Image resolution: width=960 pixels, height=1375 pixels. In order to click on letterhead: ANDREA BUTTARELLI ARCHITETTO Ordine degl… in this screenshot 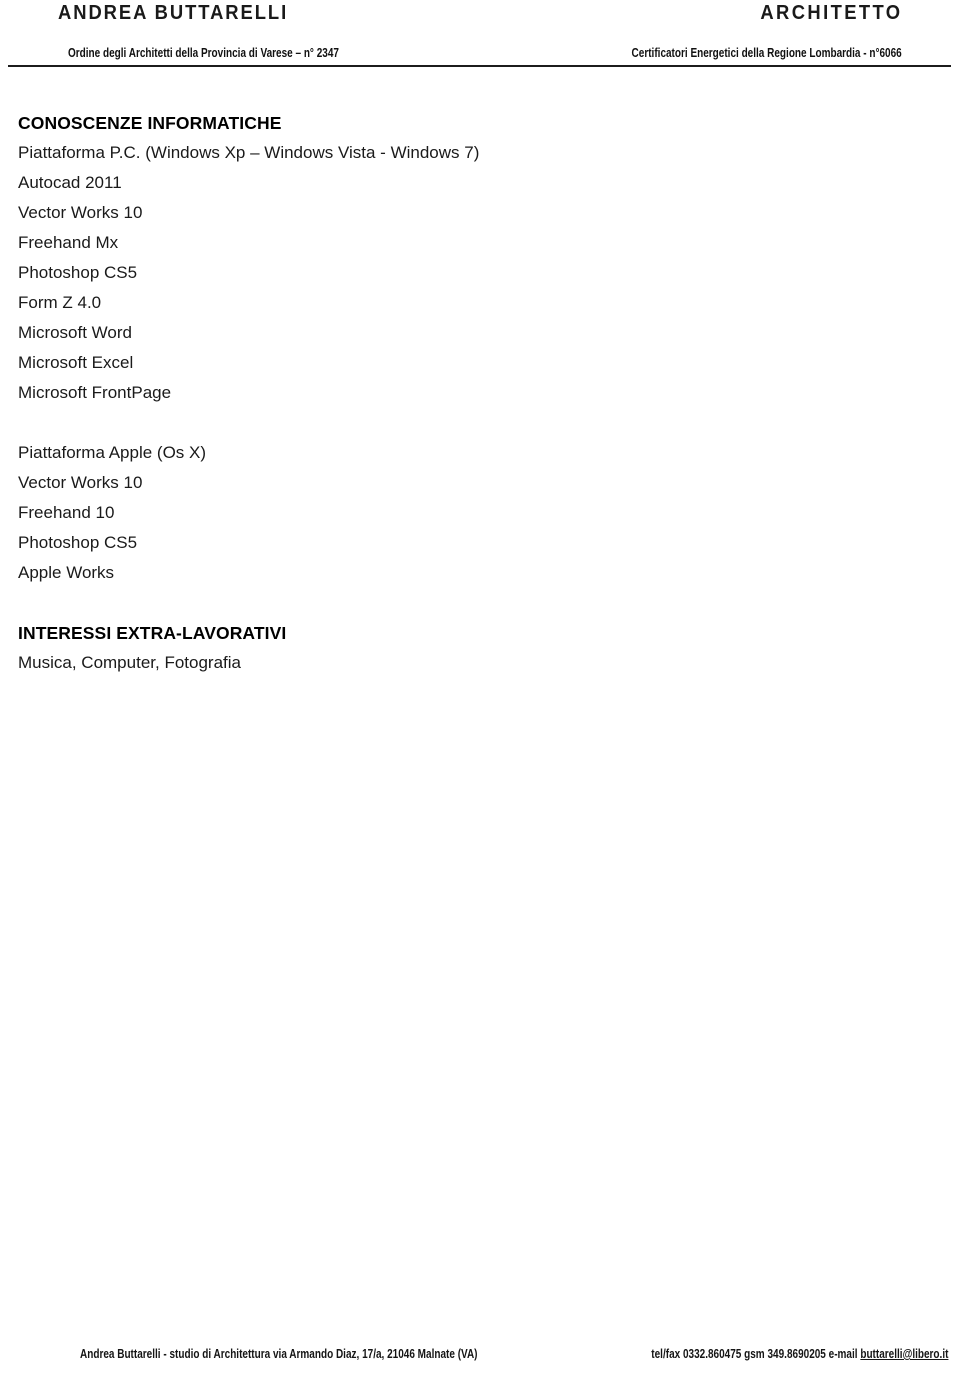, I will do `click(480, 39)`.